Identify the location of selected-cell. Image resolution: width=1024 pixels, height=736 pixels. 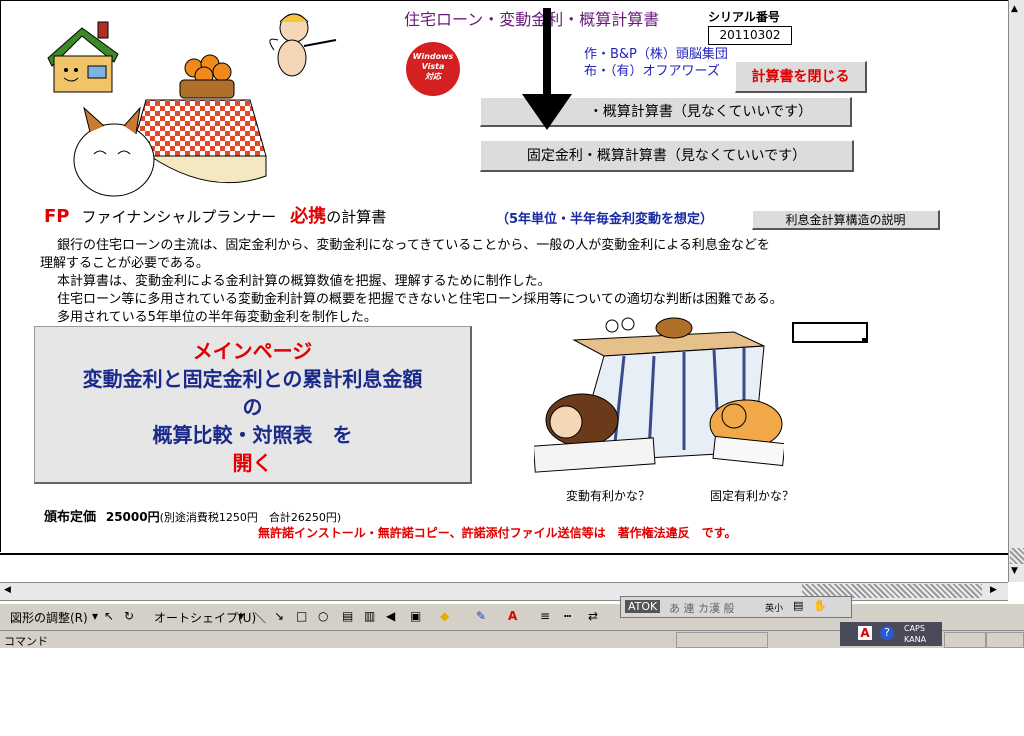
(830, 332).